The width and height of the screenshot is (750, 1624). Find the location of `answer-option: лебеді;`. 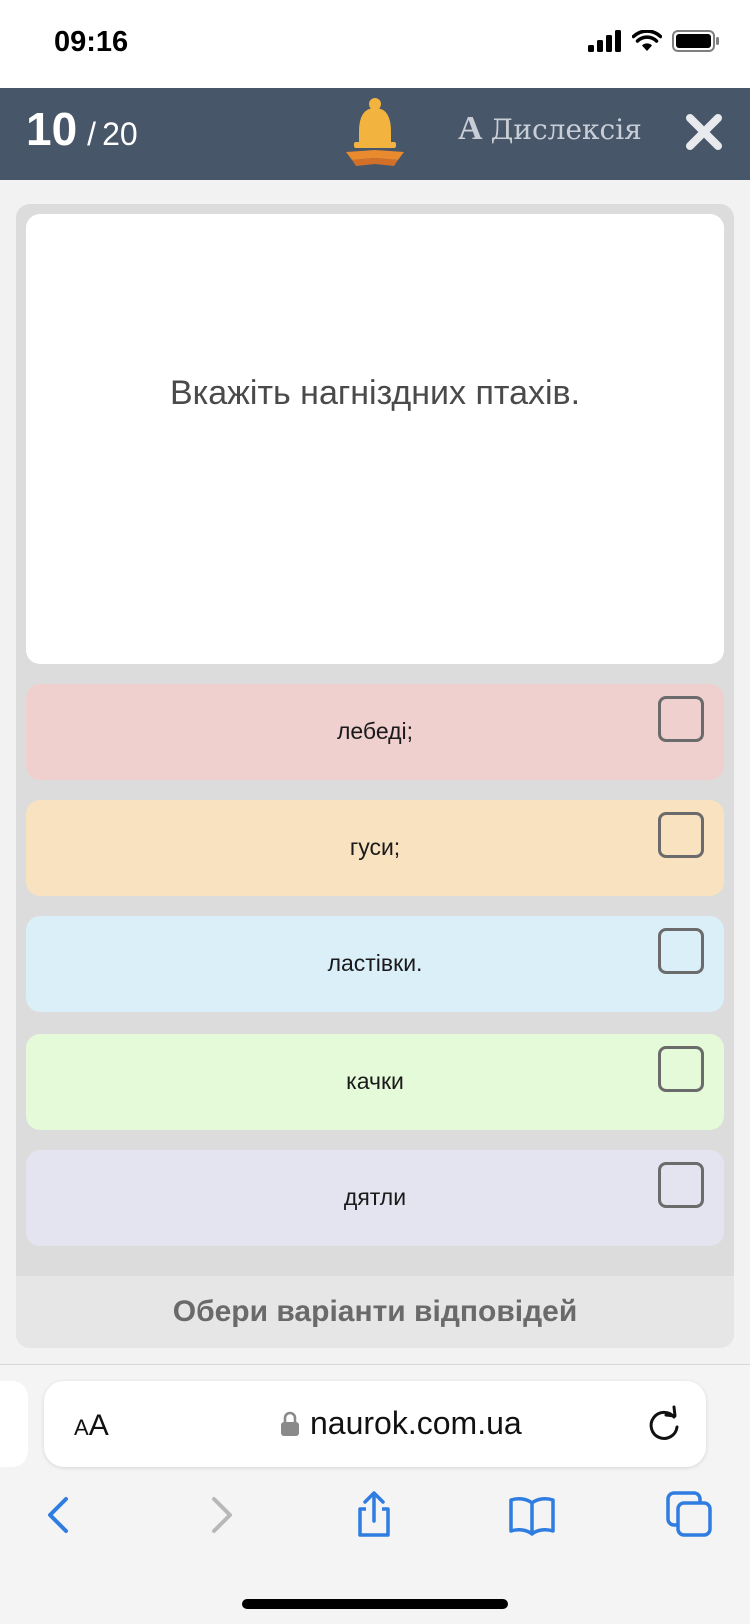

answer-option: лебеді; is located at coordinates (375, 732).